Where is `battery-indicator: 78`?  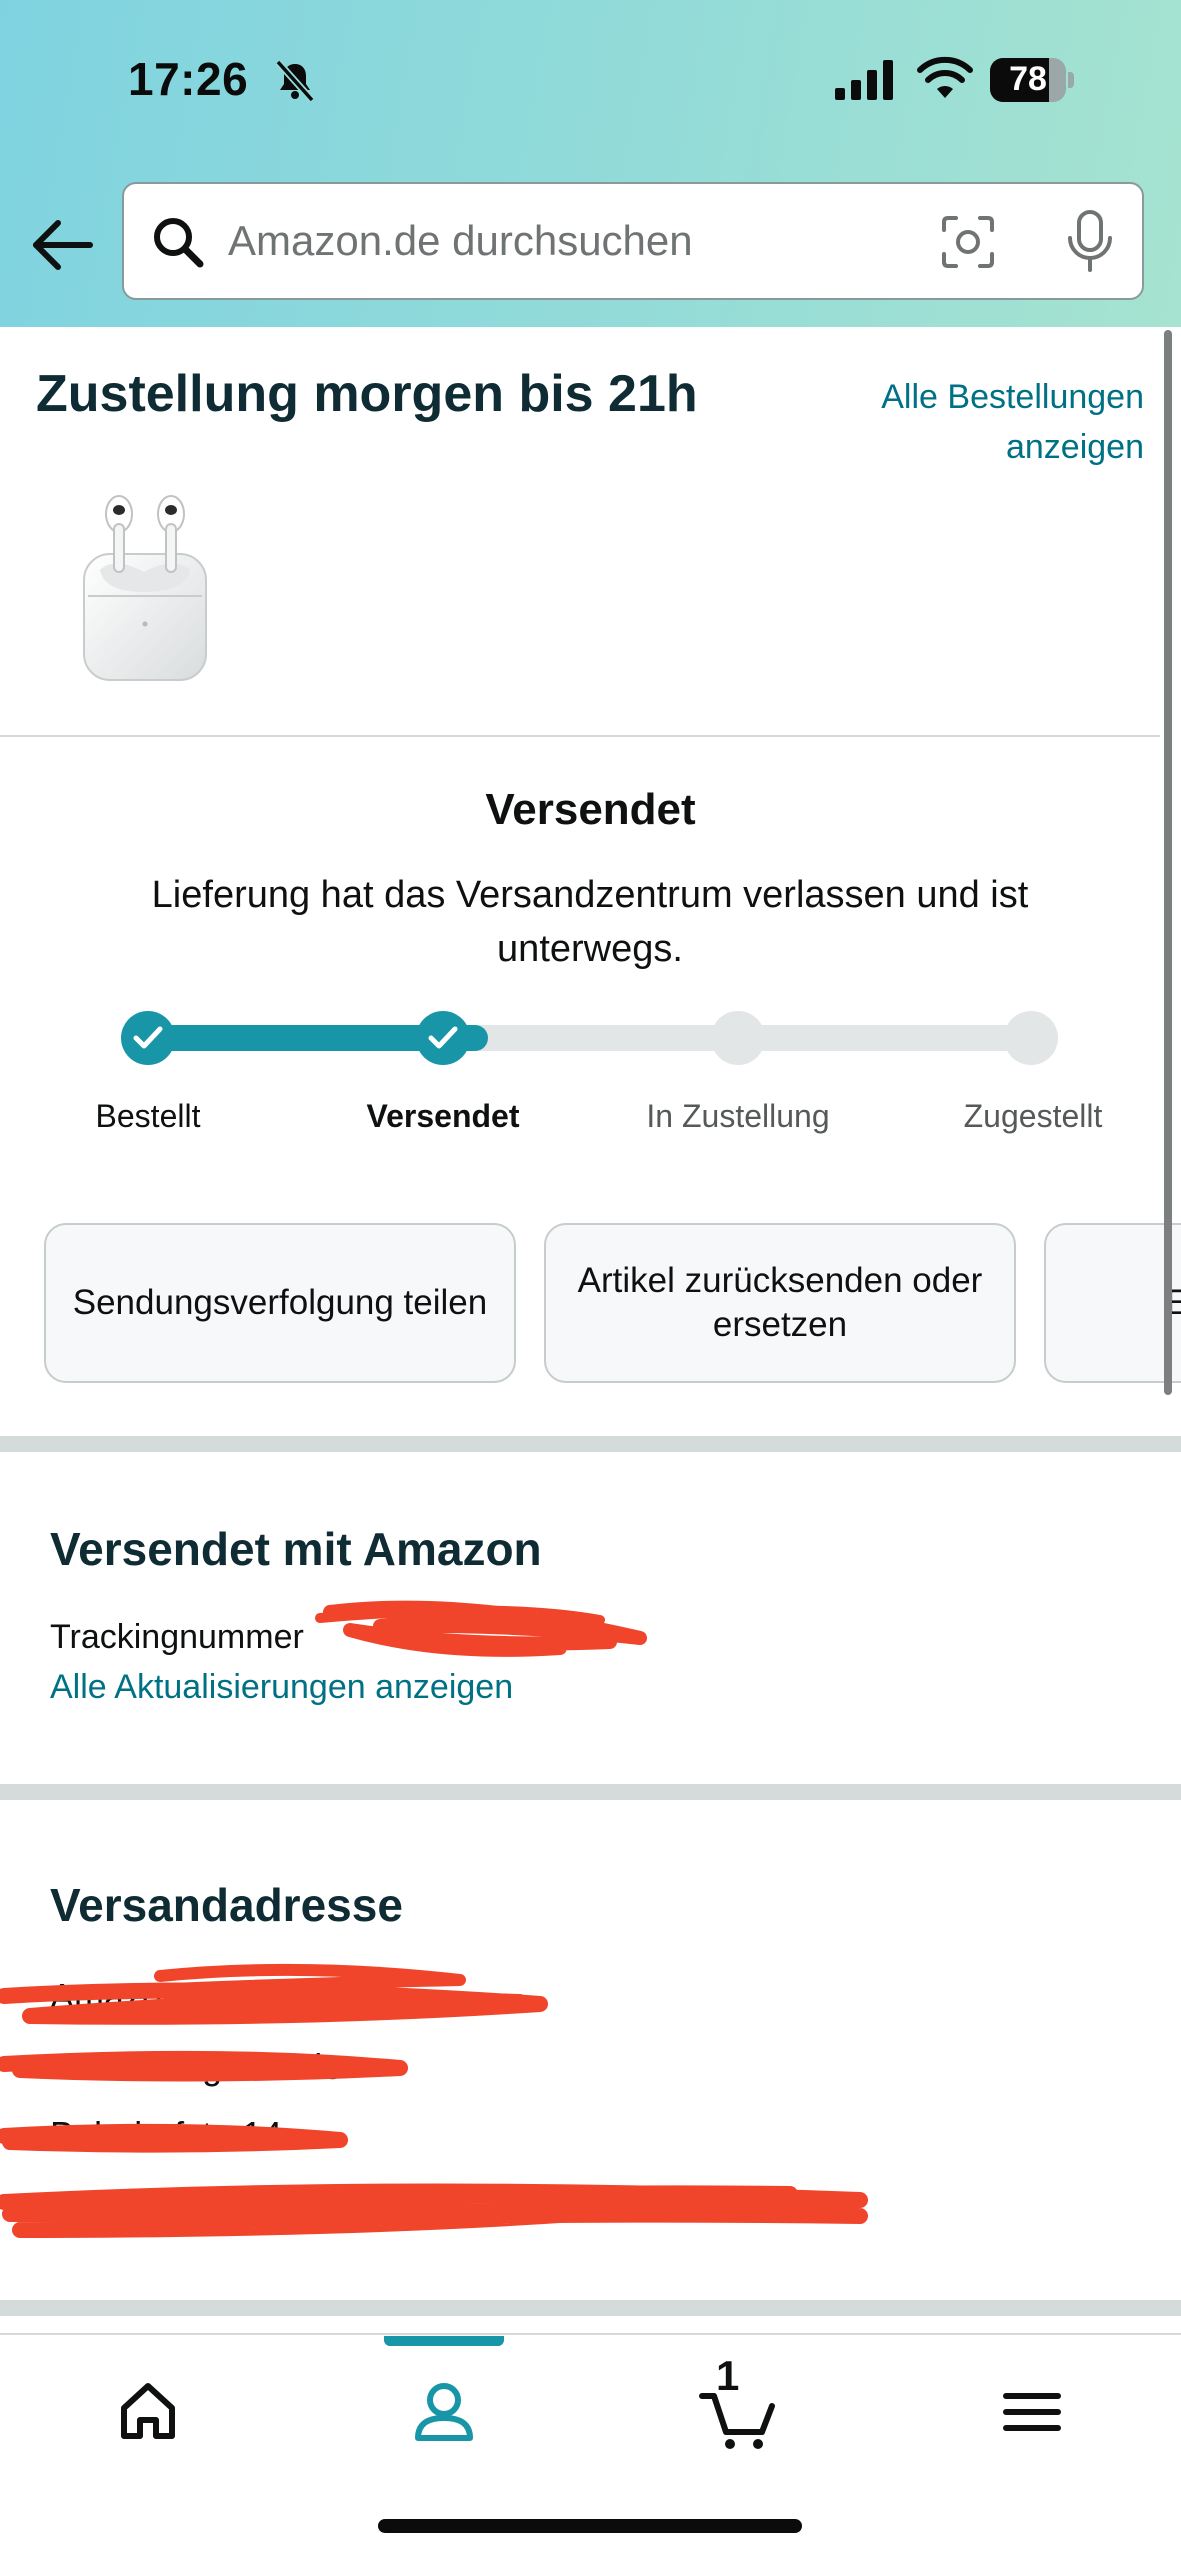 battery-indicator: 78 is located at coordinates (1033, 80).